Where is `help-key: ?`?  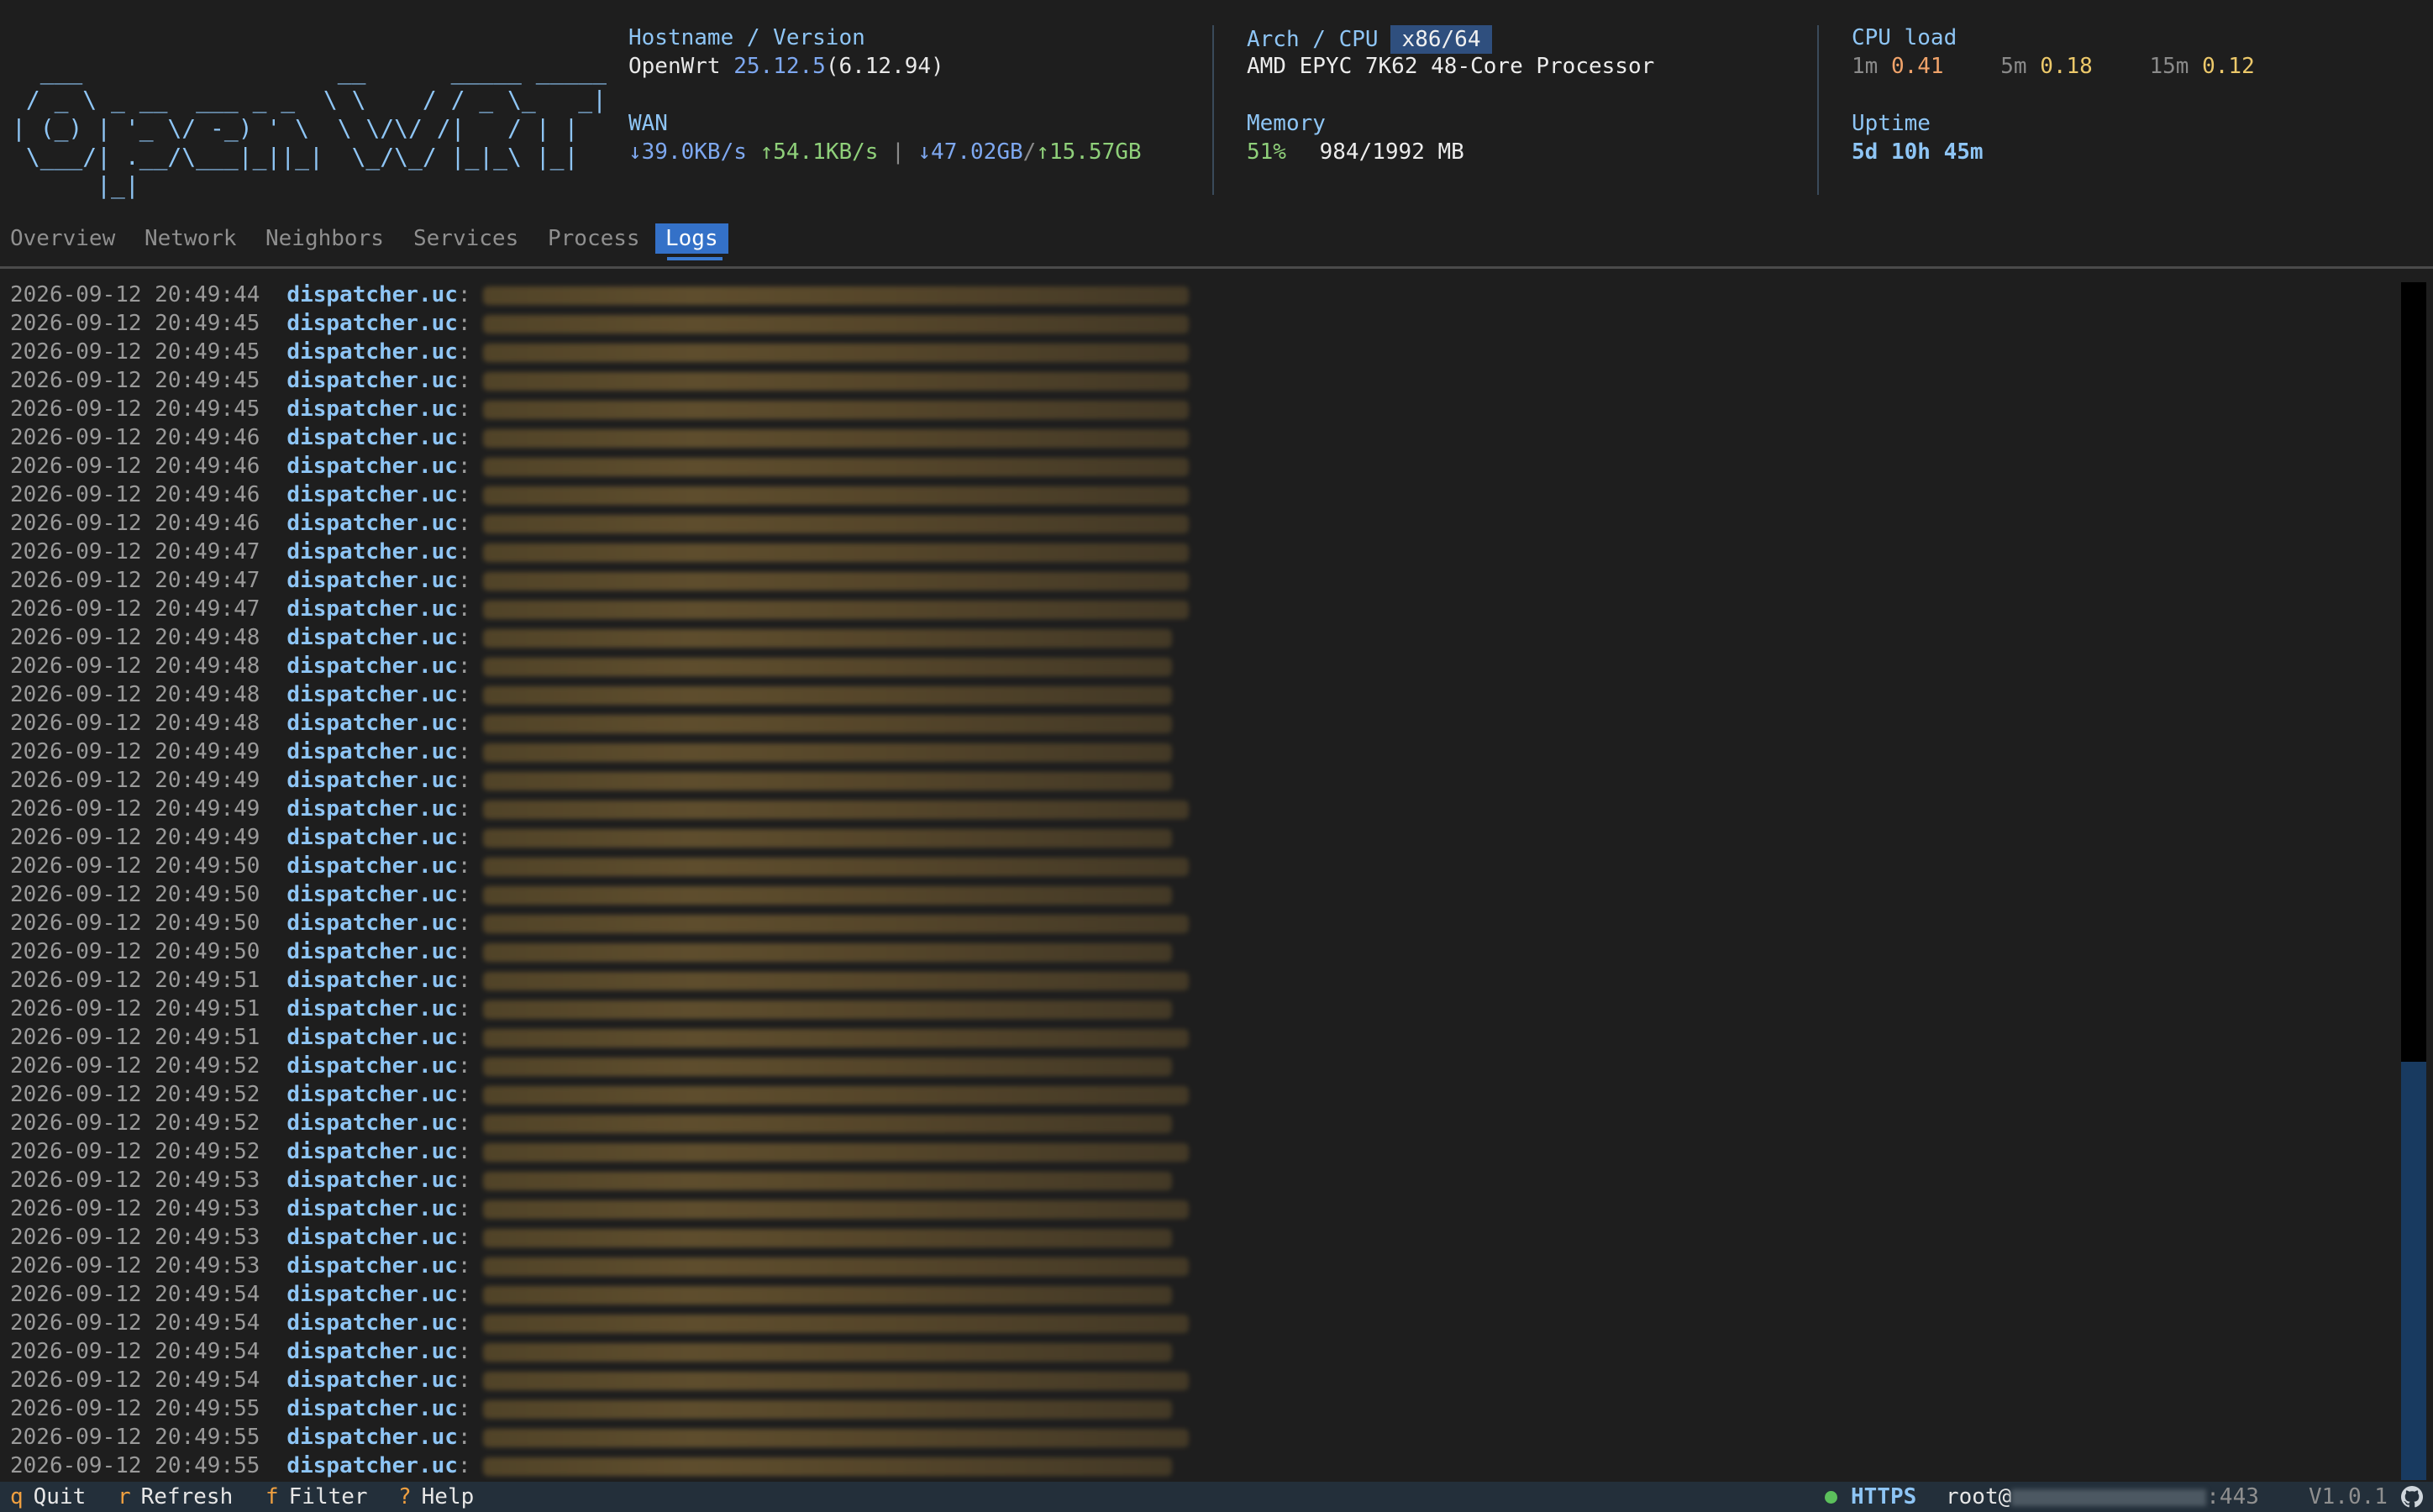
help-key: ? is located at coordinates (405, 1496).